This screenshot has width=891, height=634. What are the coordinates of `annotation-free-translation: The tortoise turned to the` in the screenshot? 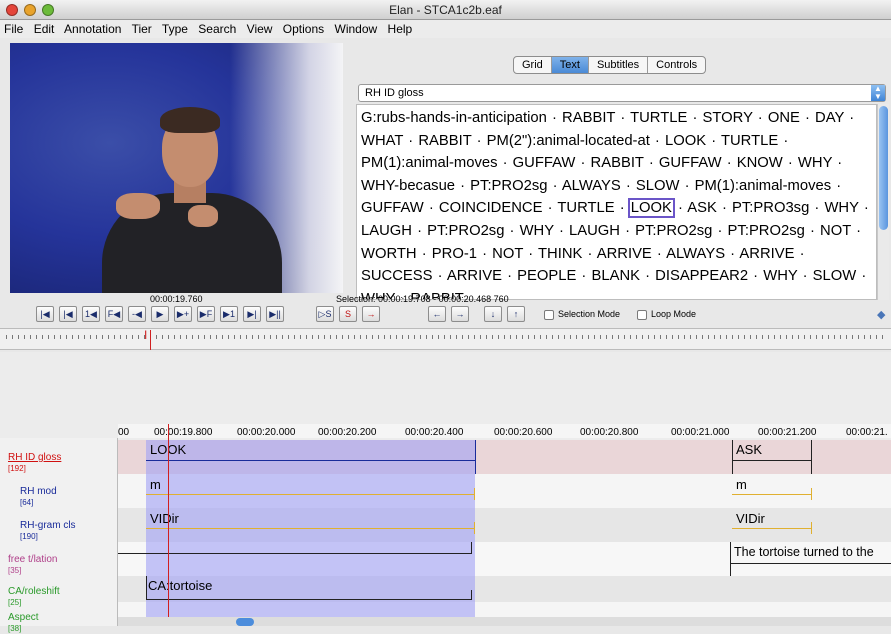 It's located at (804, 552).